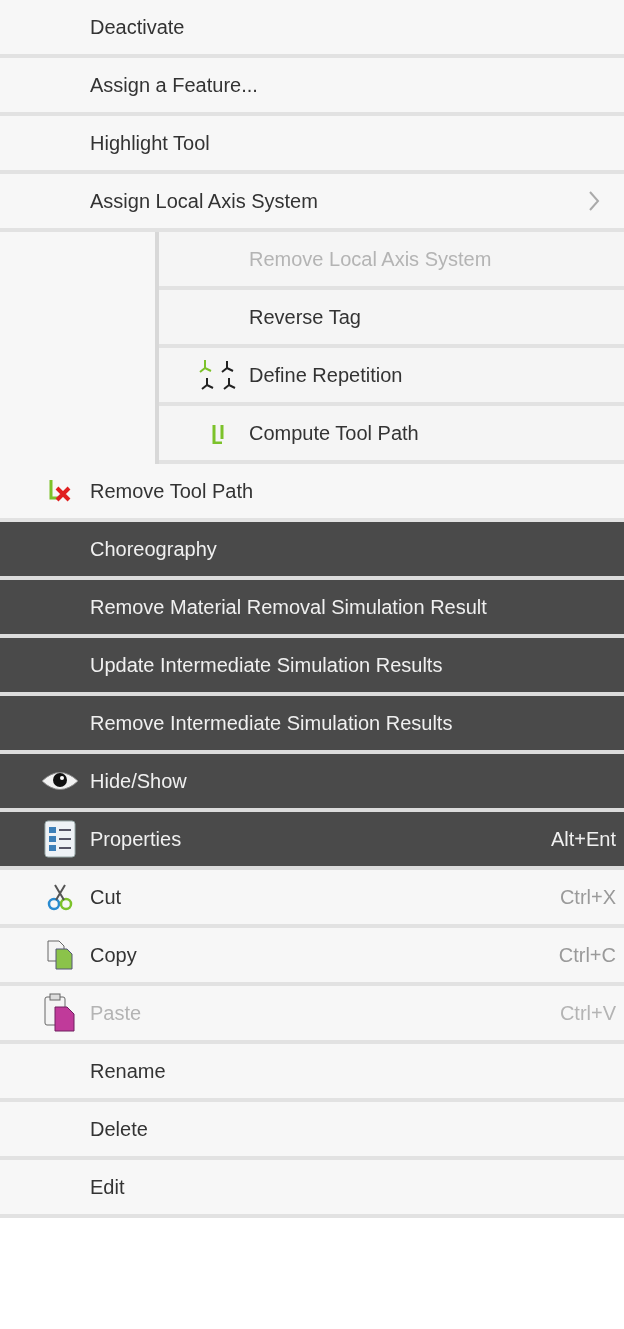 This screenshot has height=1329, width=624. I want to click on menu-item: Compute Tool Path, so click(391, 435).